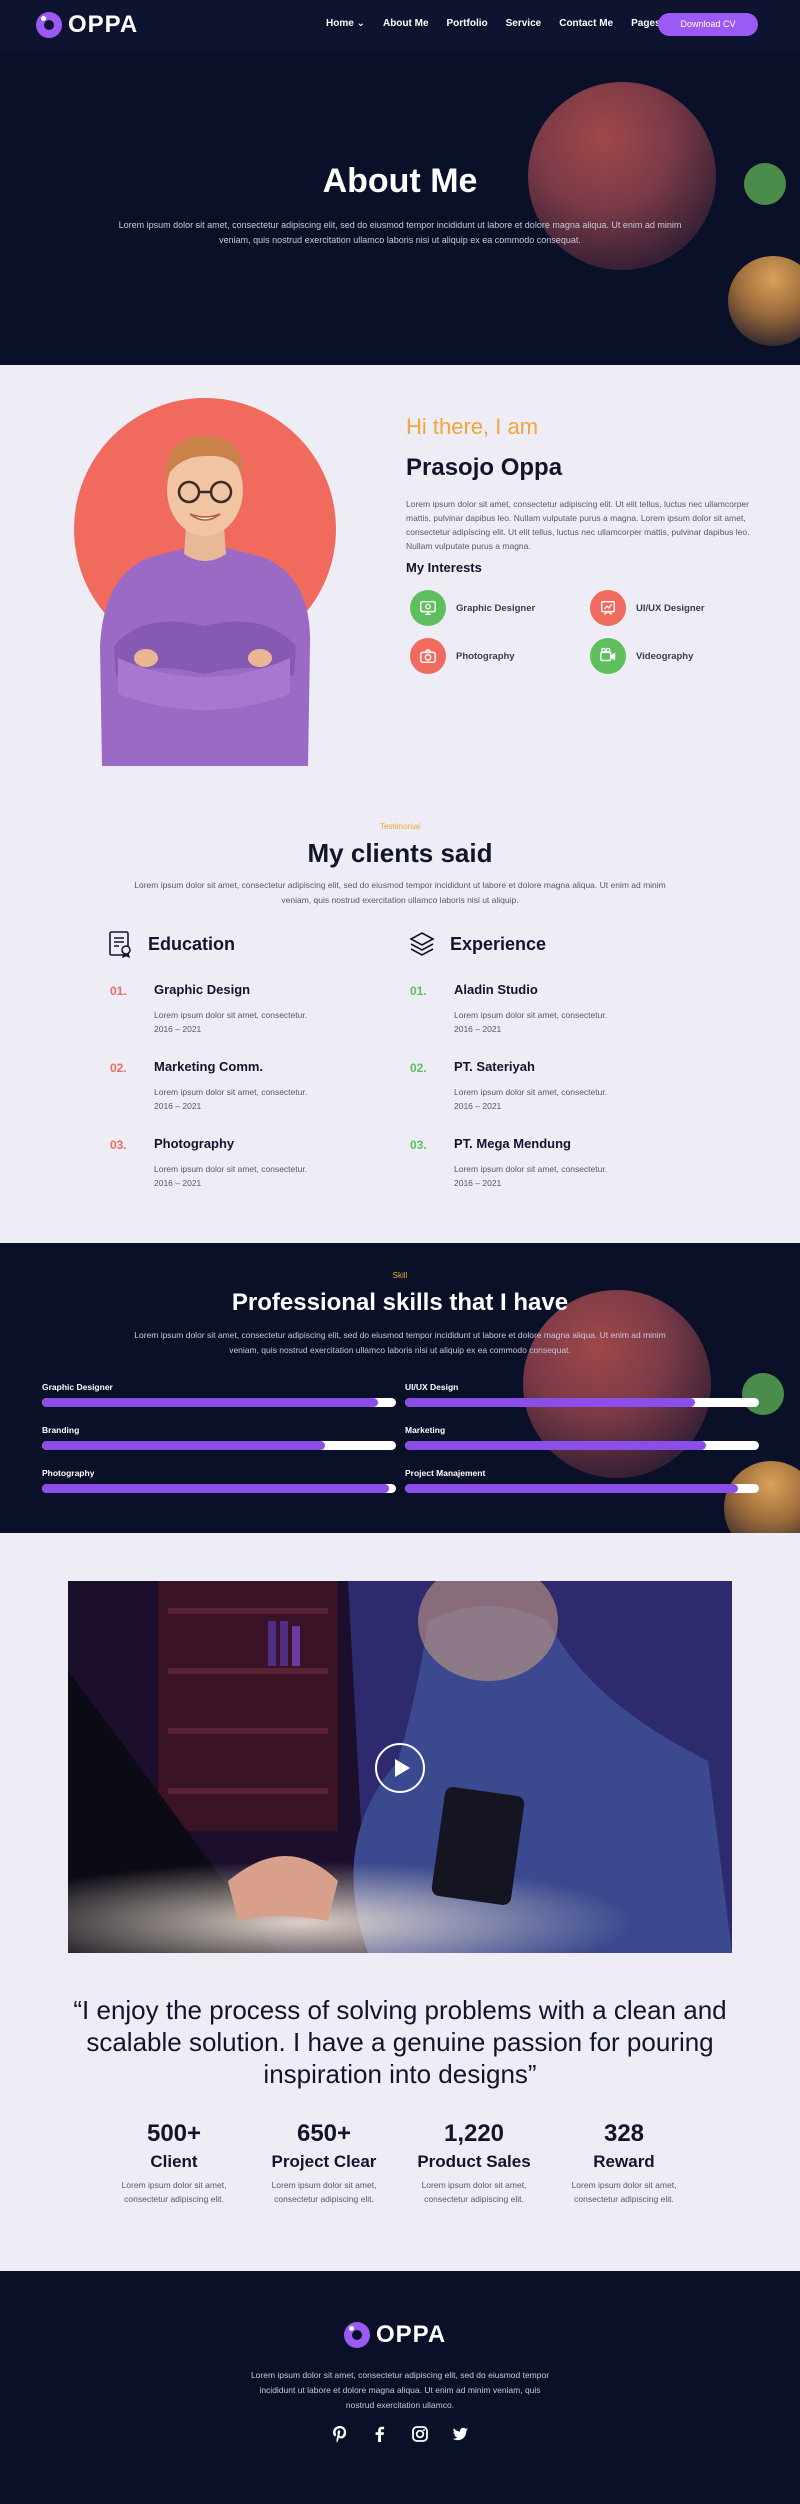  Describe the element at coordinates (460, 2434) in the screenshot. I see `twitter-icon` at that location.